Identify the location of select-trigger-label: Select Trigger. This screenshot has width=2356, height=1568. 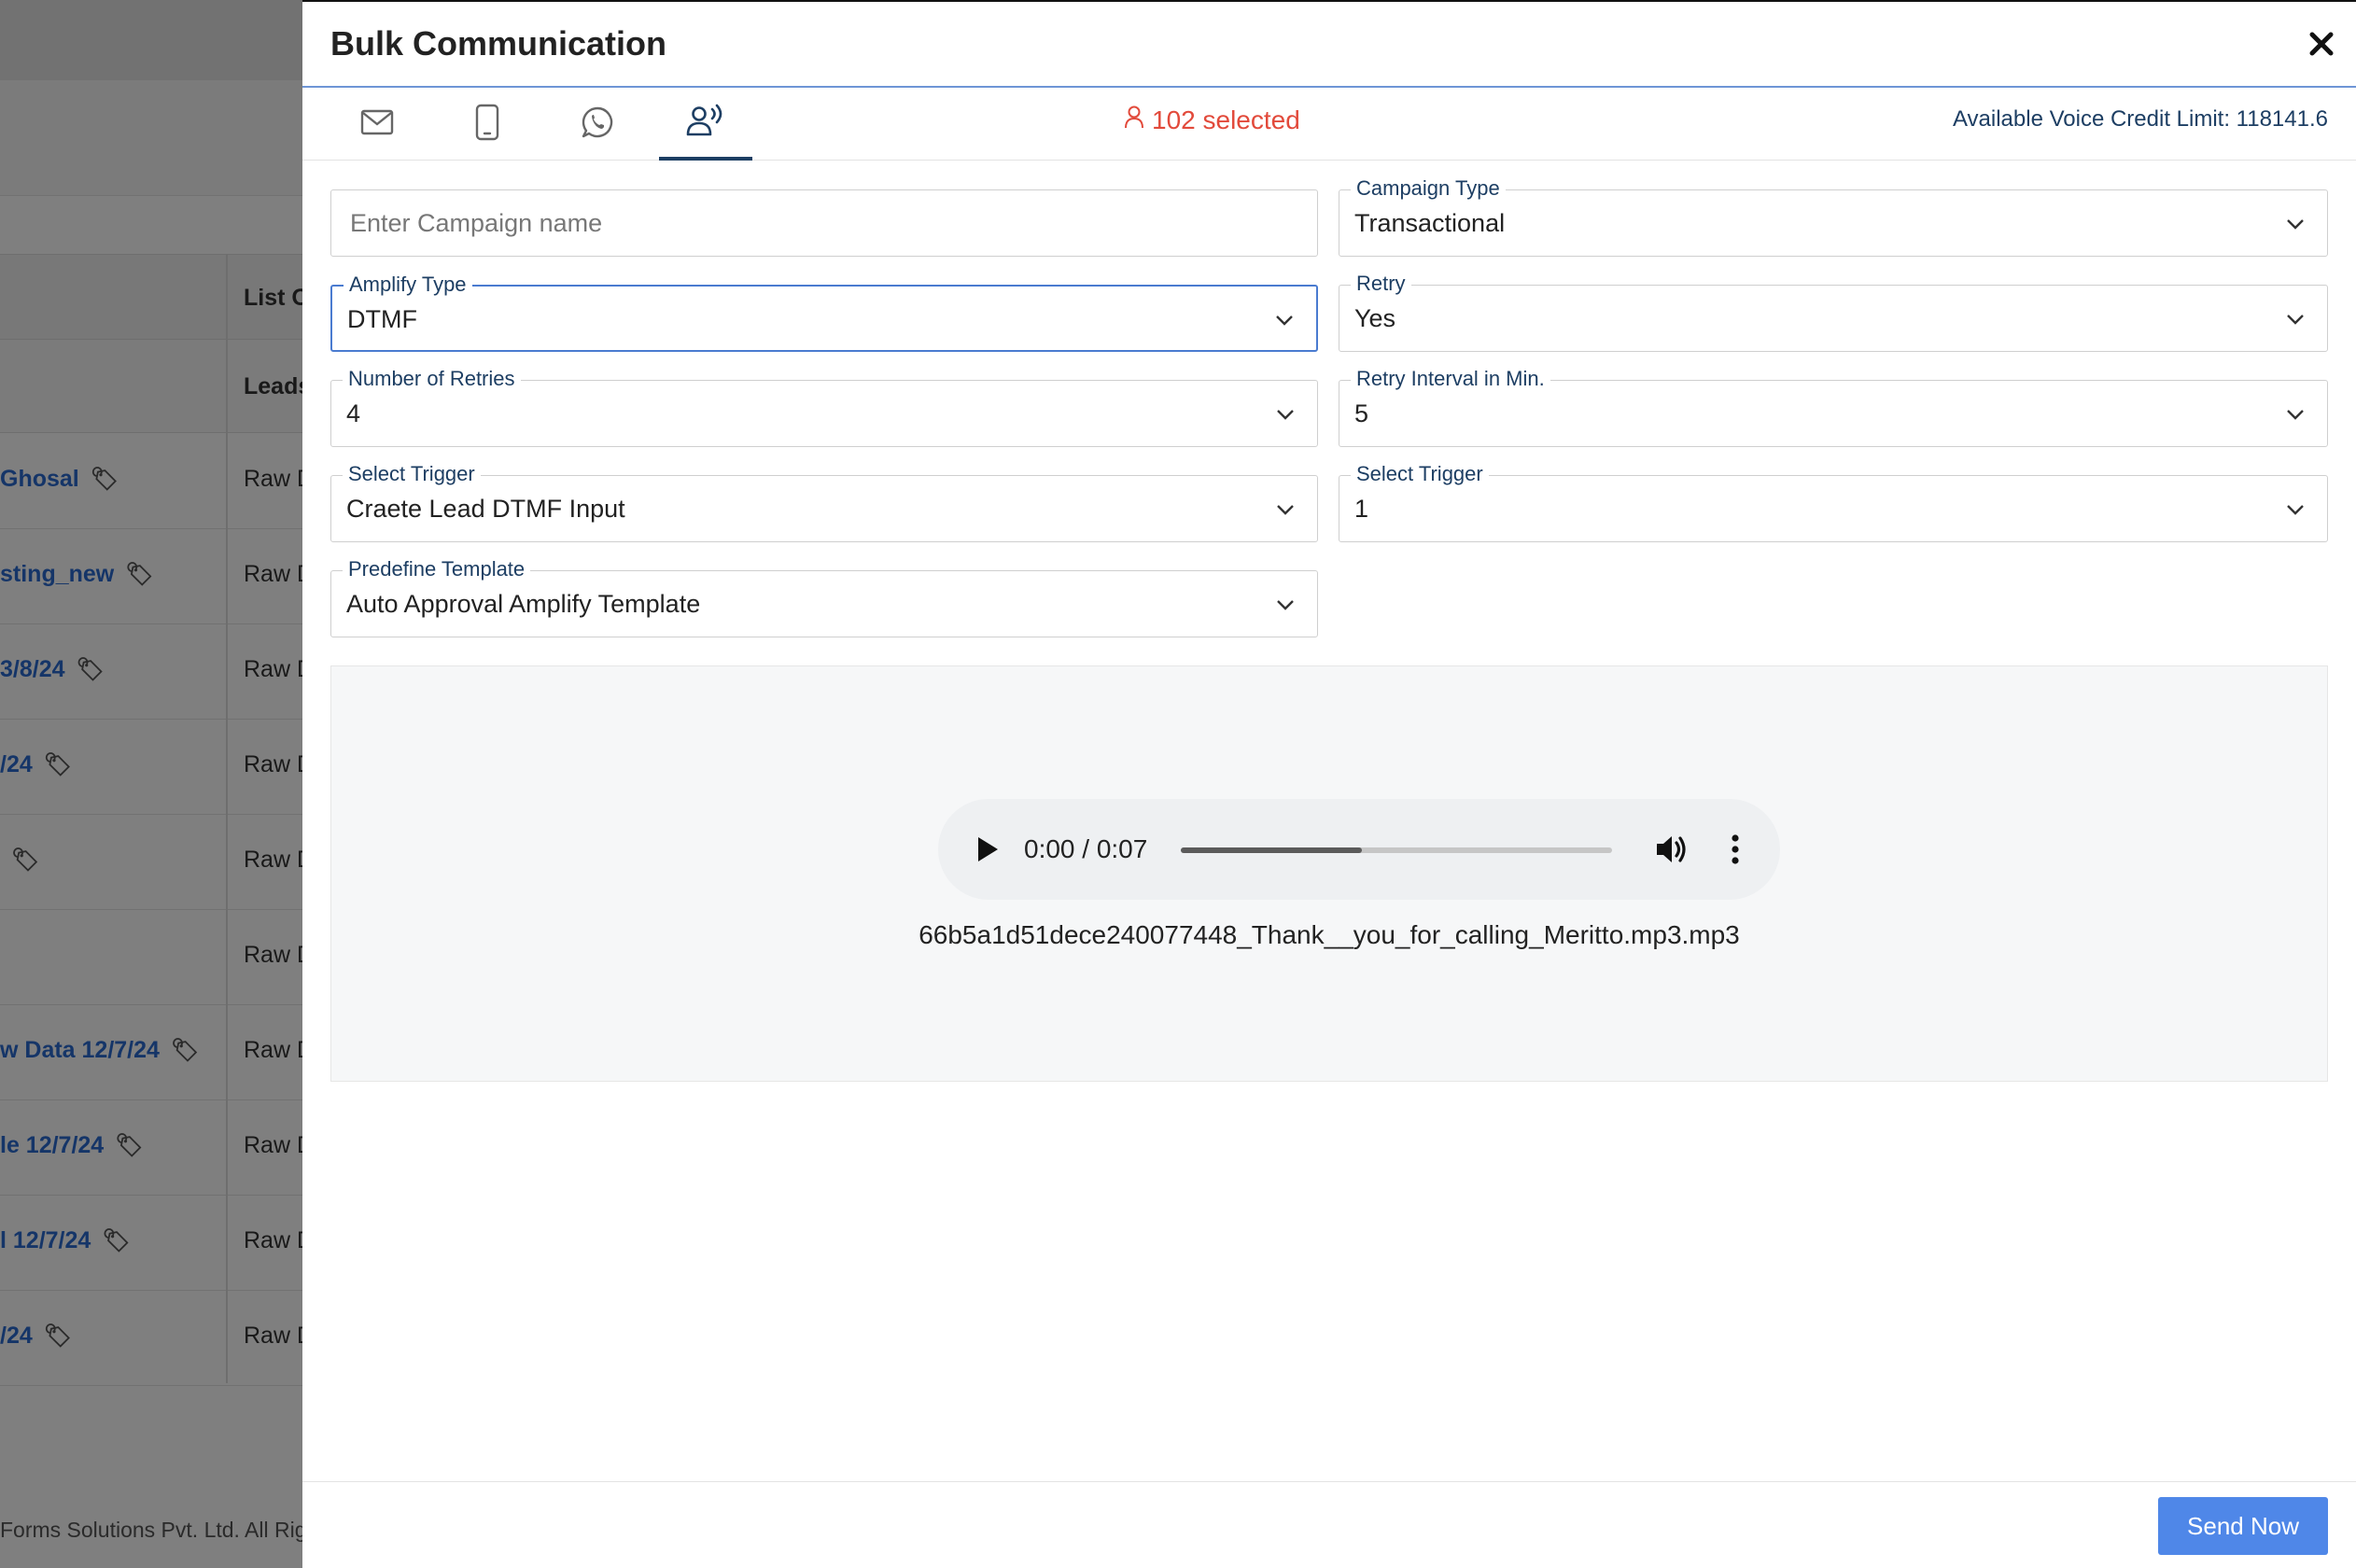
(412, 474).